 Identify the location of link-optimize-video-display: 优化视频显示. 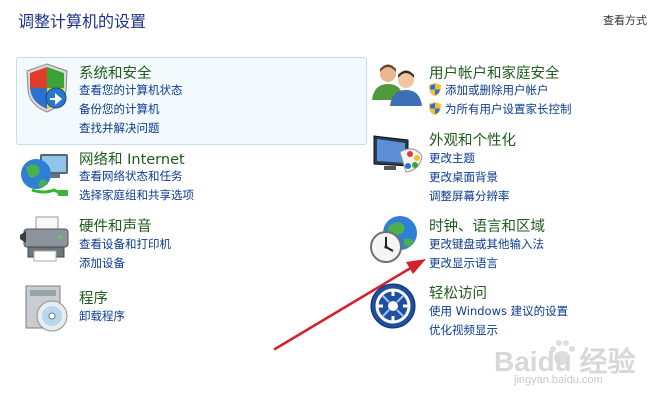
(463, 330).